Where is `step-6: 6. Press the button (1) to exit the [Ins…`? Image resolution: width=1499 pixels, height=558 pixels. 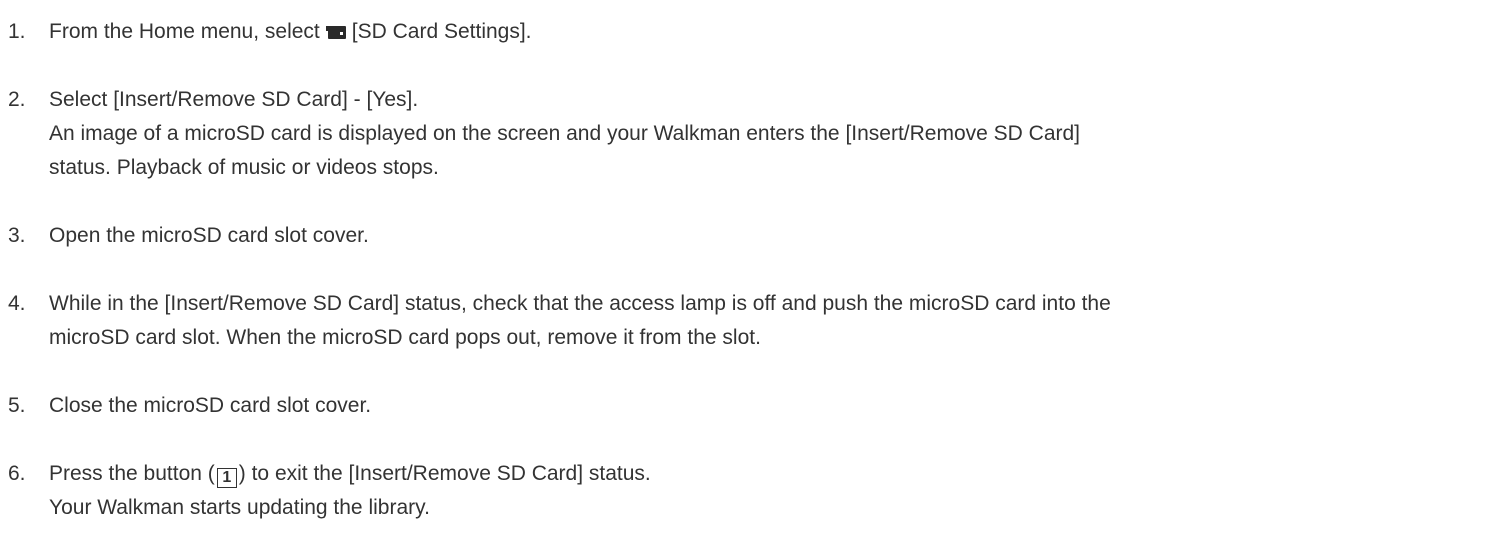 step-6: 6. Press the button (1) to exit the [Ins… is located at coordinates (748, 491).